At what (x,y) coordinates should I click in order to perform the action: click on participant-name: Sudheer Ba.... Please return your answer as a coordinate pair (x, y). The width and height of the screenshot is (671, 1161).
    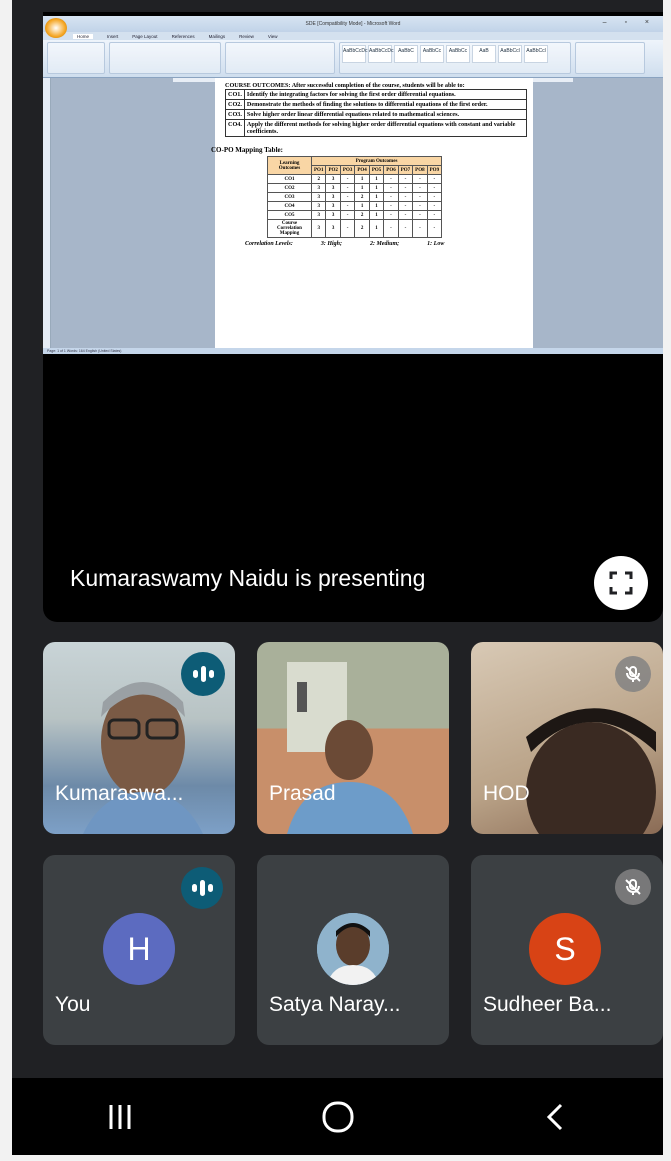
    Looking at the image, I should click on (547, 1004).